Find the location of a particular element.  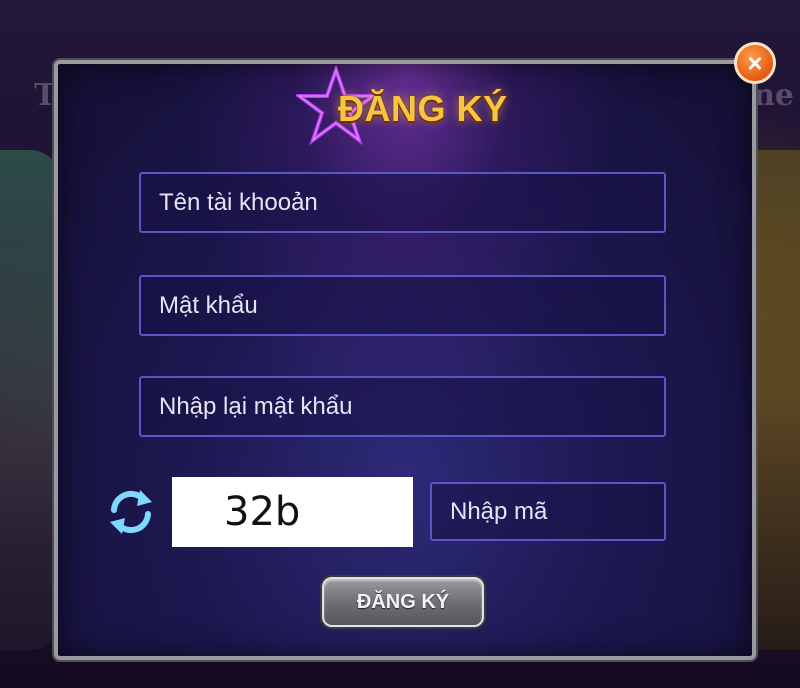

username-input: Tên tài khooản is located at coordinates (402, 202).